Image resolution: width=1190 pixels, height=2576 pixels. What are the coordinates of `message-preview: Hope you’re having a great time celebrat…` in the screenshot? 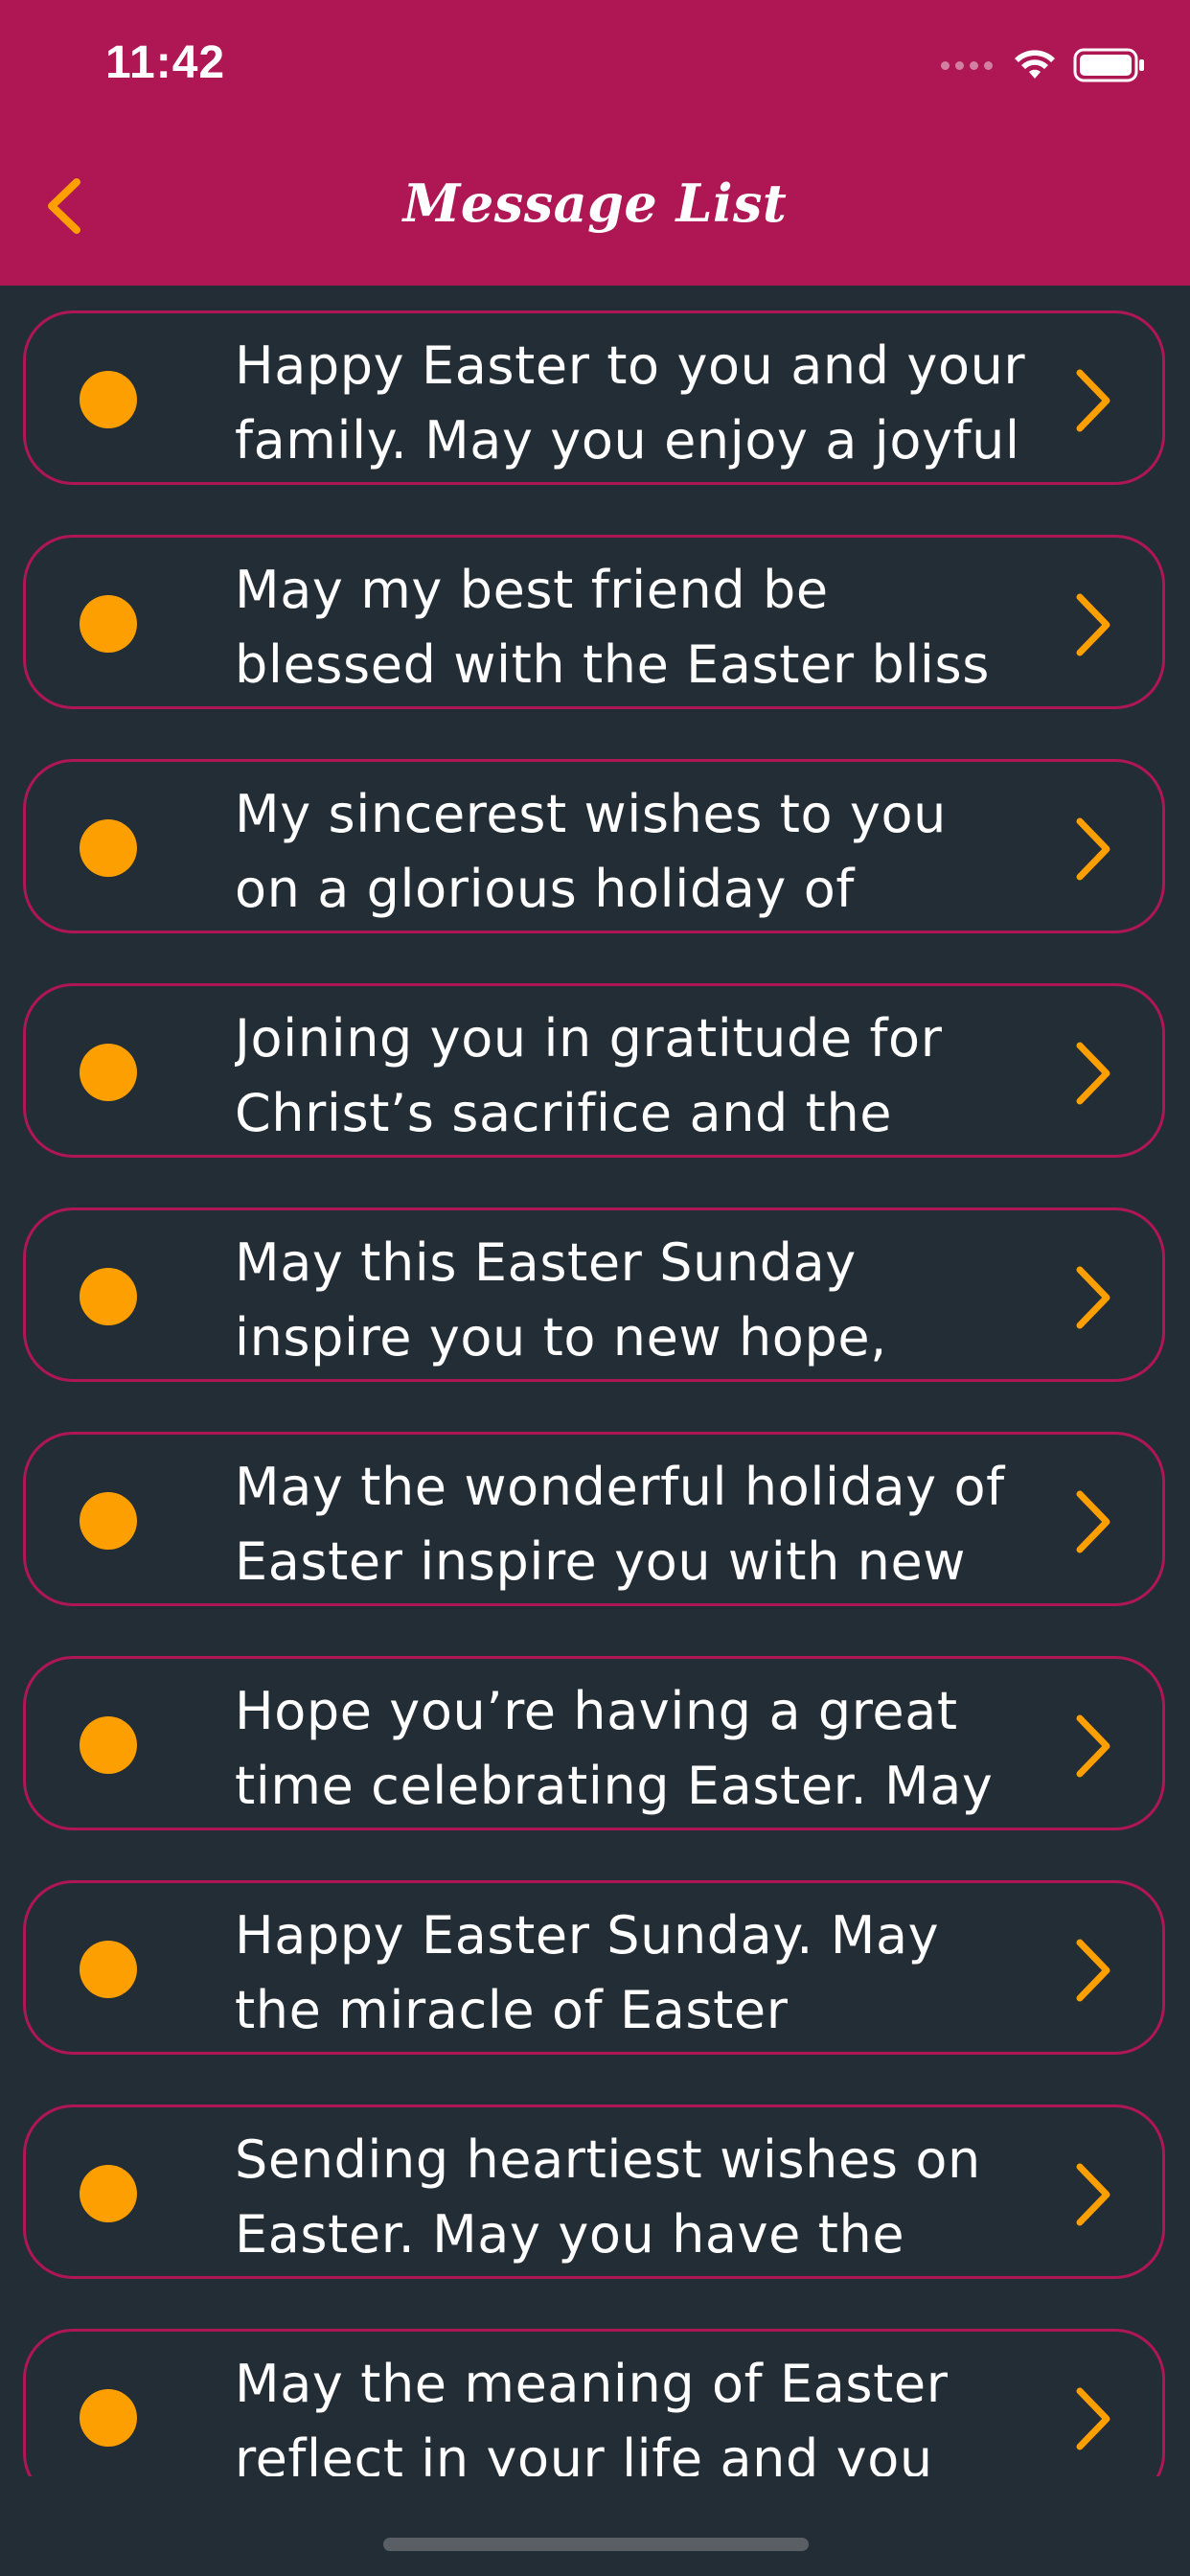 It's located at (642, 1746).